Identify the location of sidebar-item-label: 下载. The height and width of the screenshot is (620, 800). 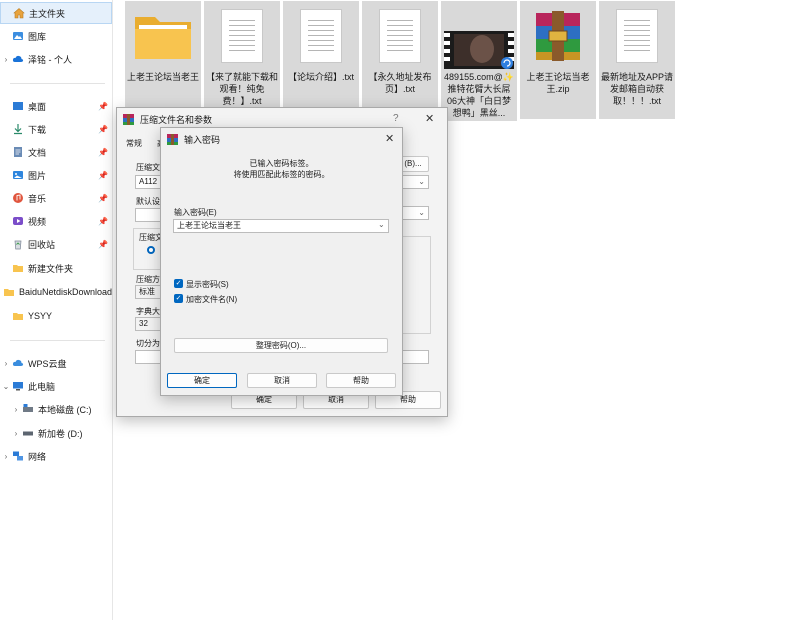
(37, 129).